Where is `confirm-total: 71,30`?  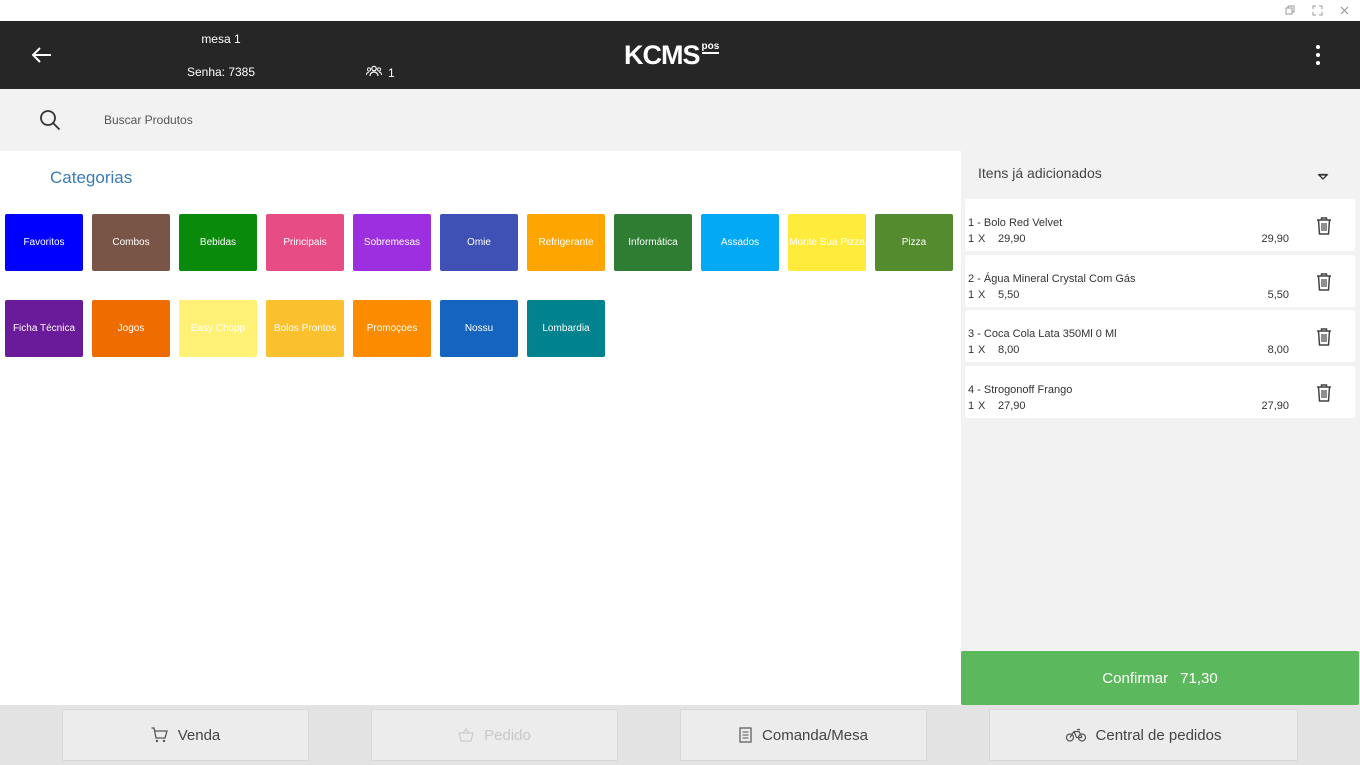 confirm-total: 71,30 is located at coordinates (1199, 678).